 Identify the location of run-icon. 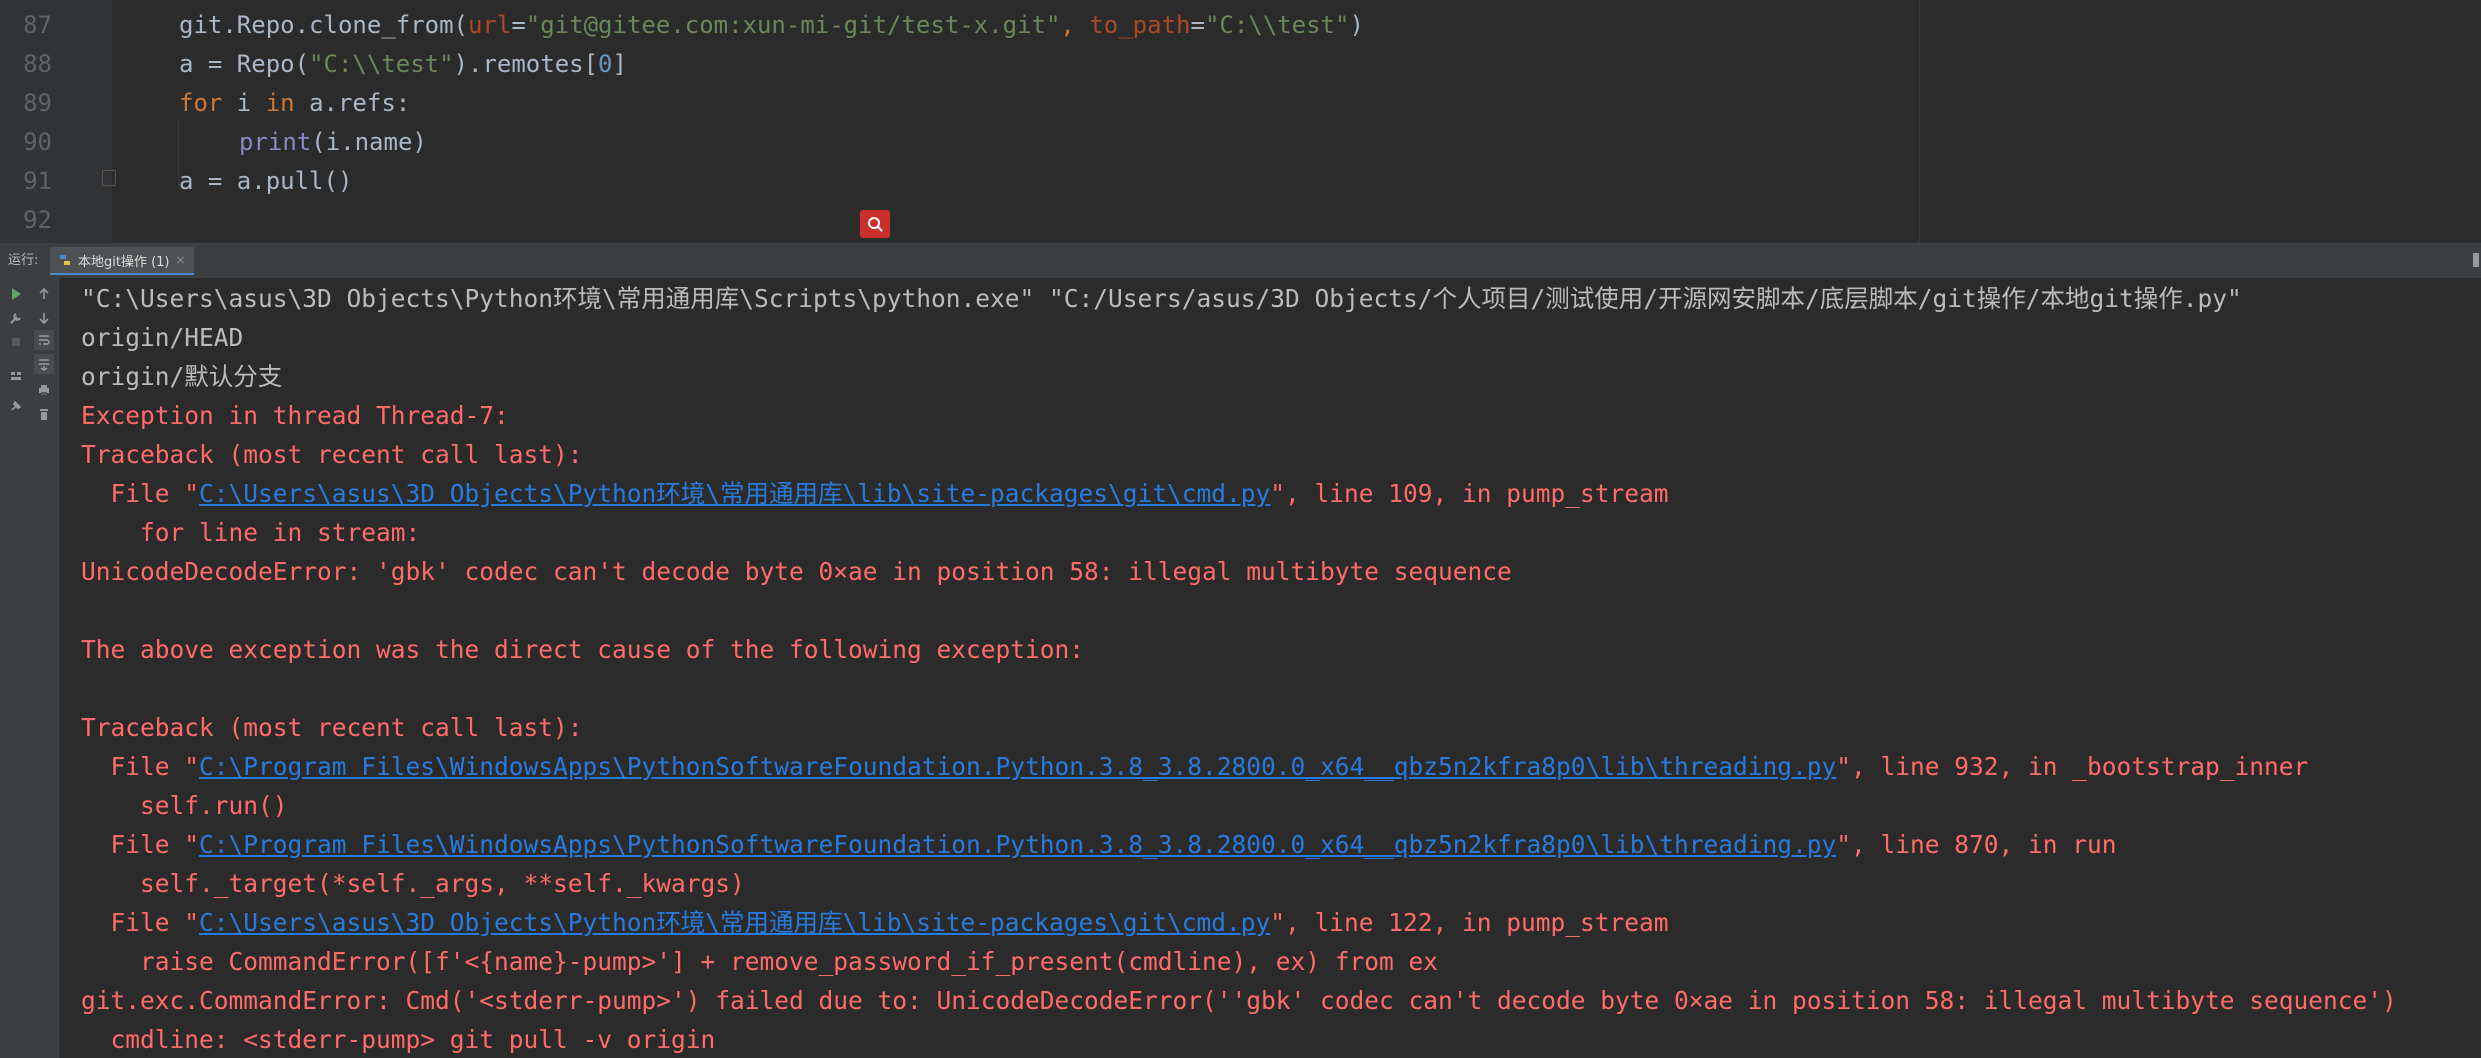
(16, 294).